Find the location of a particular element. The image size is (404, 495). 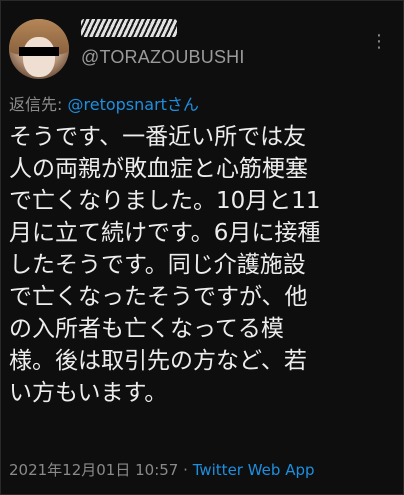

tweet-text-line: で亡くなりました。10月と11 is located at coordinates (165, 201).